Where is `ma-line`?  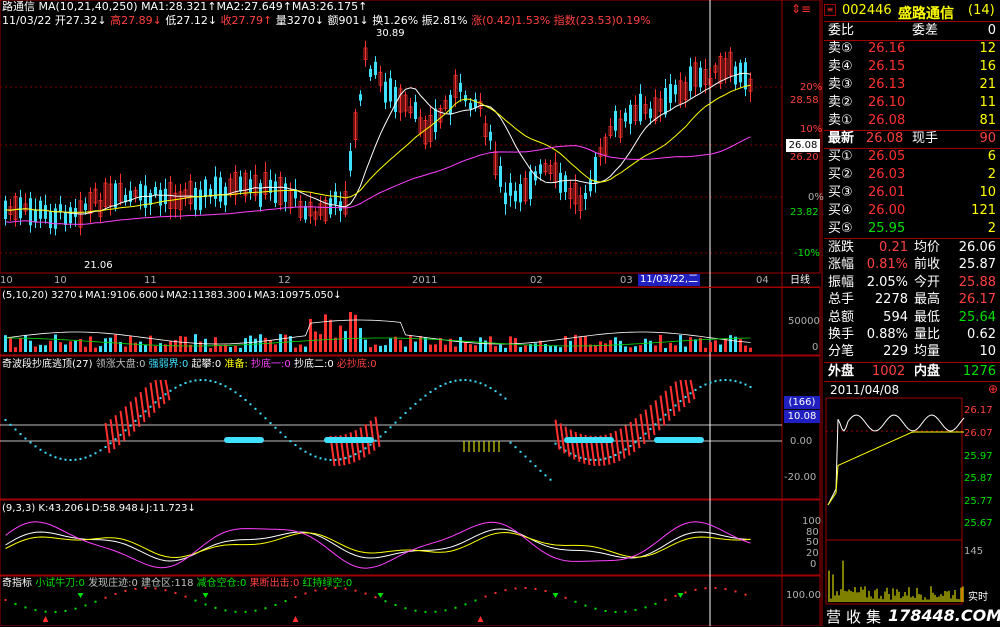 ma-line is located at coordinates (378, 180).